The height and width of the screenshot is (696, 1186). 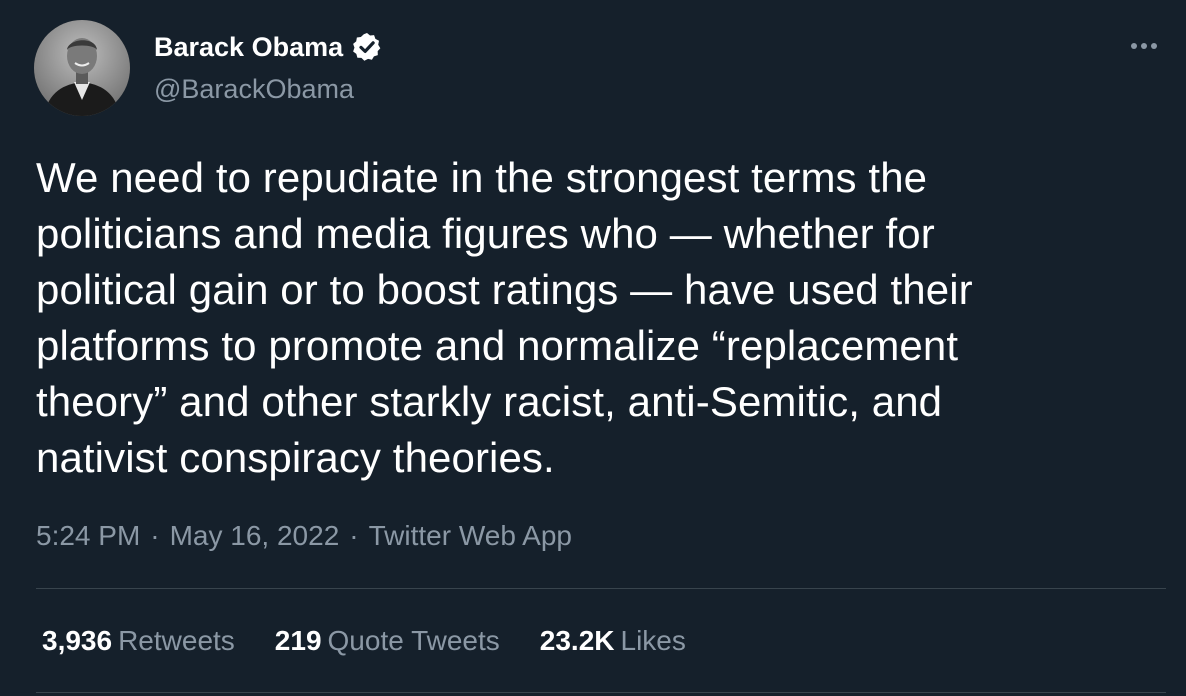 I want to click on retweets-stat: 3,936 Retweets, so click(x=138, y=641).